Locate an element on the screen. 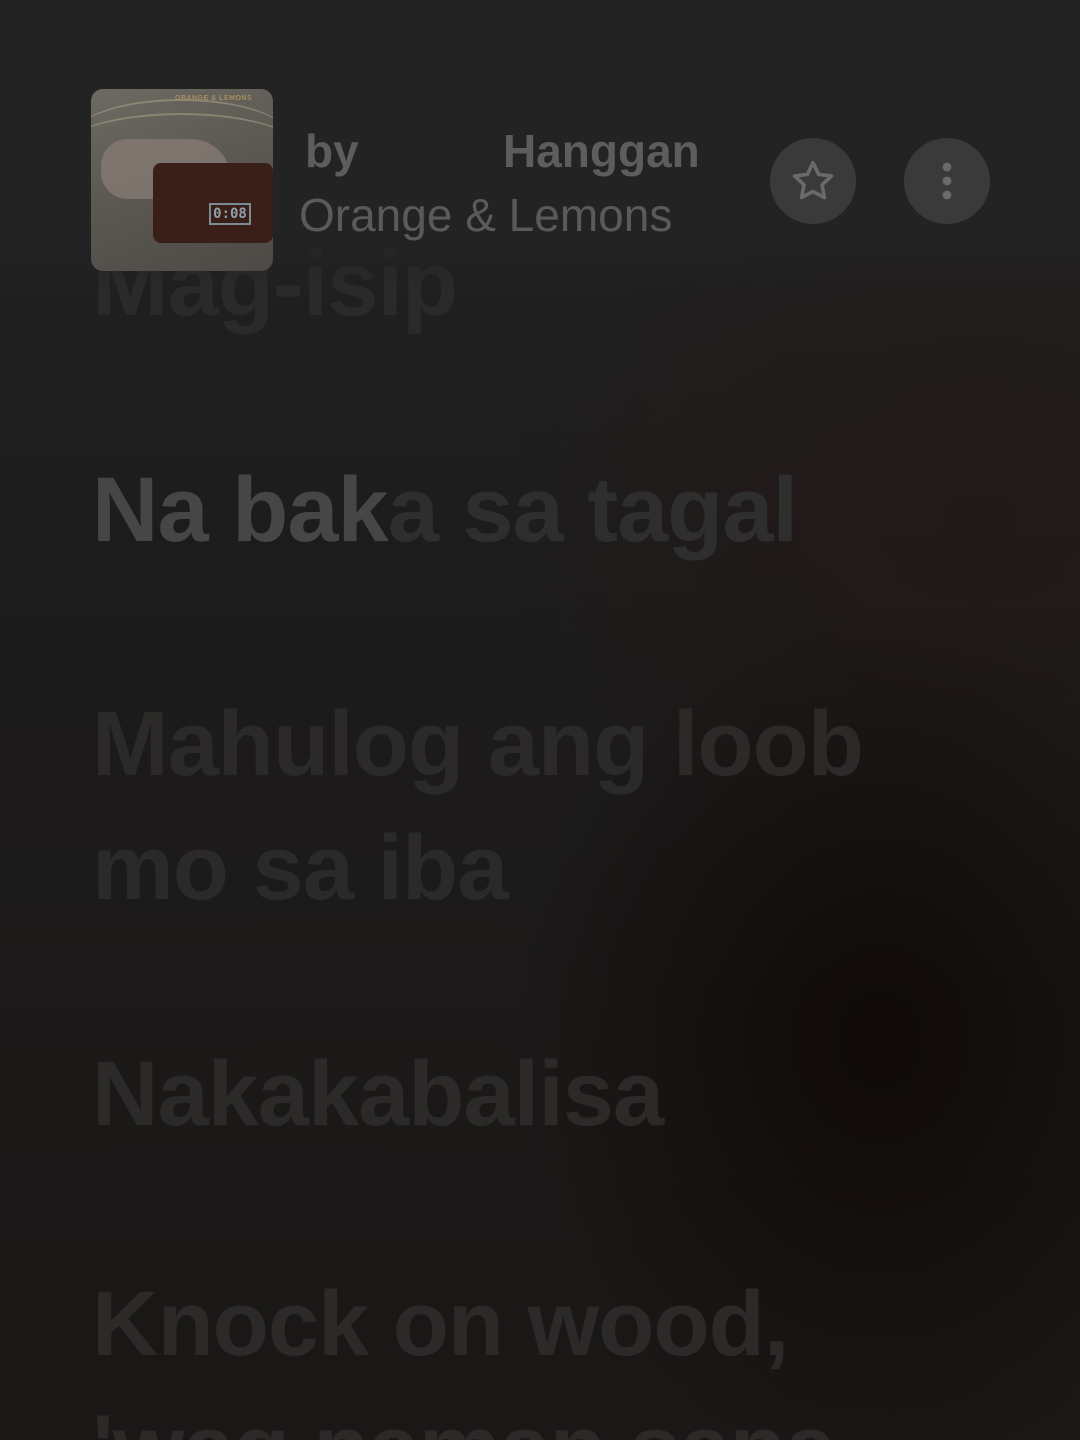  lyric-line: mo sa iba is located at coordinates (300, 868).